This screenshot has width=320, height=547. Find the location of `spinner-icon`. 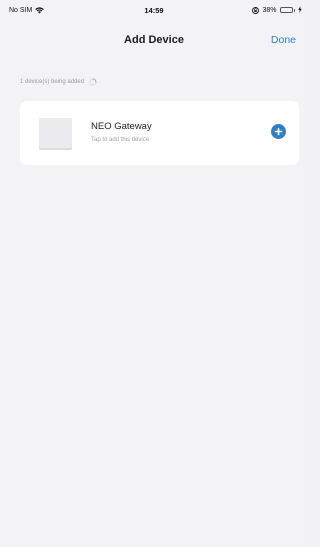

spinner-icon is located at coordinates (93, 82).